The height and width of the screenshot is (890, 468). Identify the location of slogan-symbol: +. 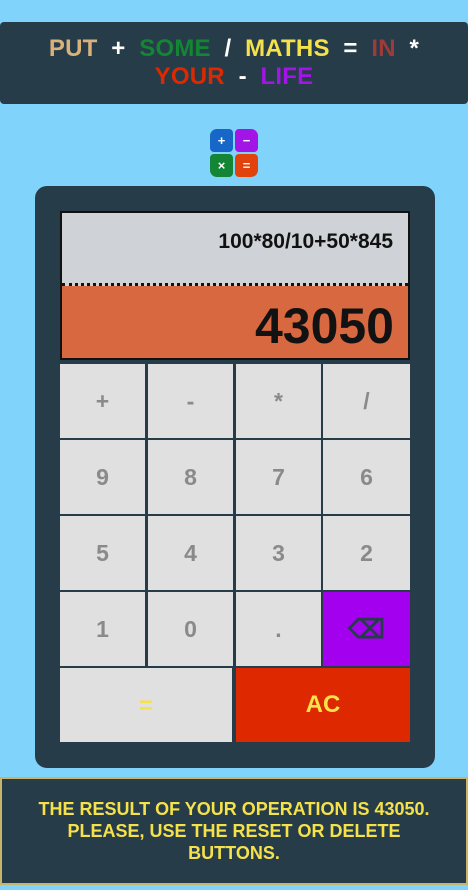
(118, 48).